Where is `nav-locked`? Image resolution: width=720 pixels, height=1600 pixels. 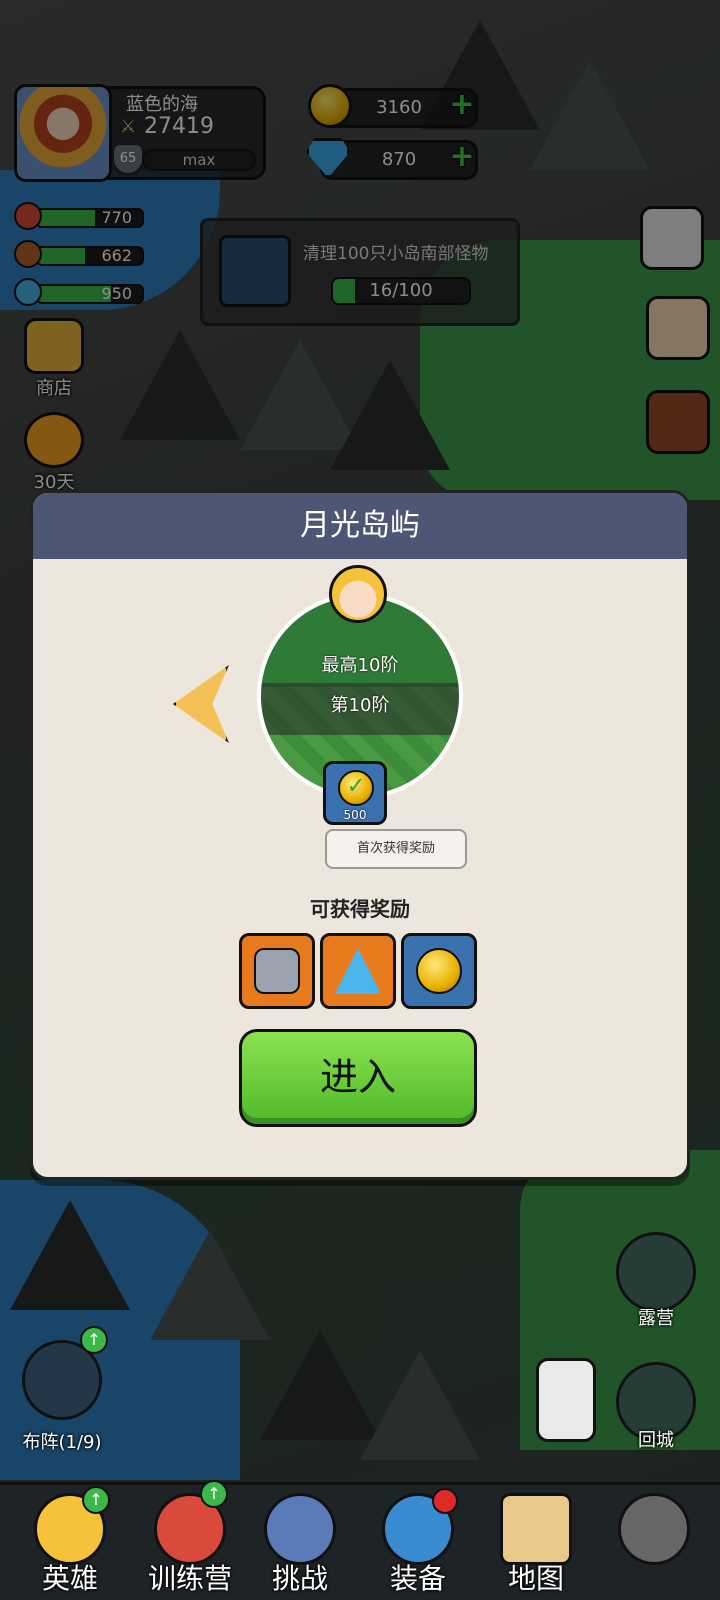
nav-locked is located at coordinates (654, 1542).